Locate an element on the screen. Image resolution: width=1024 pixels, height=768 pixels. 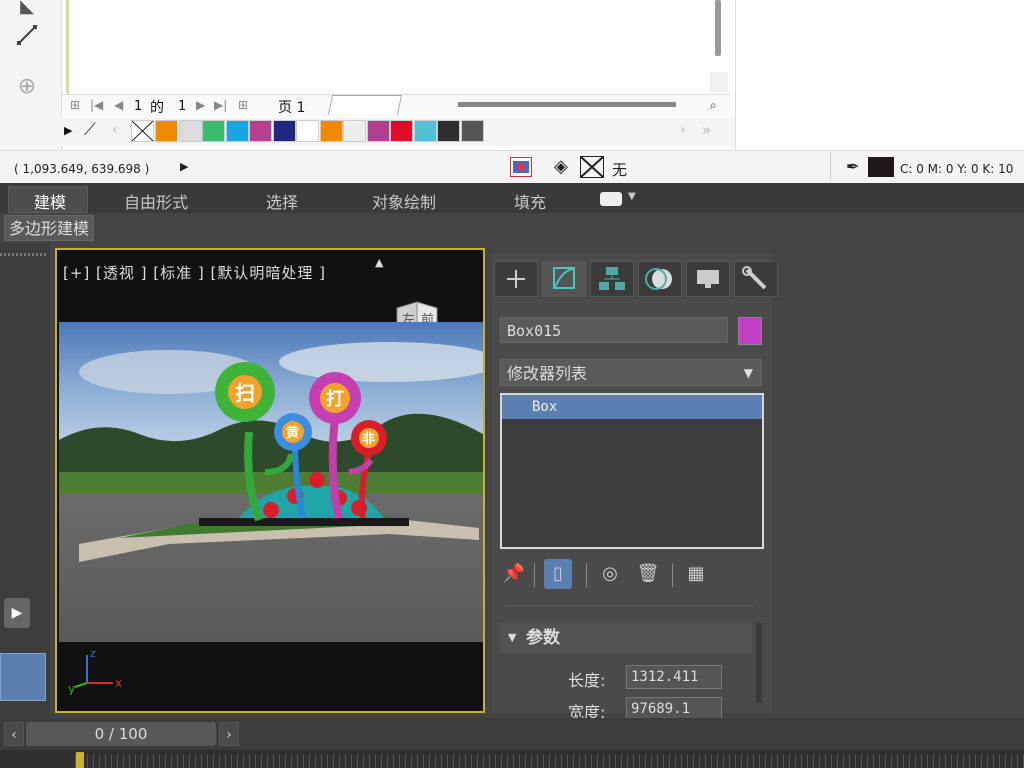
svg-text: x is located at coordinates (118, 683).